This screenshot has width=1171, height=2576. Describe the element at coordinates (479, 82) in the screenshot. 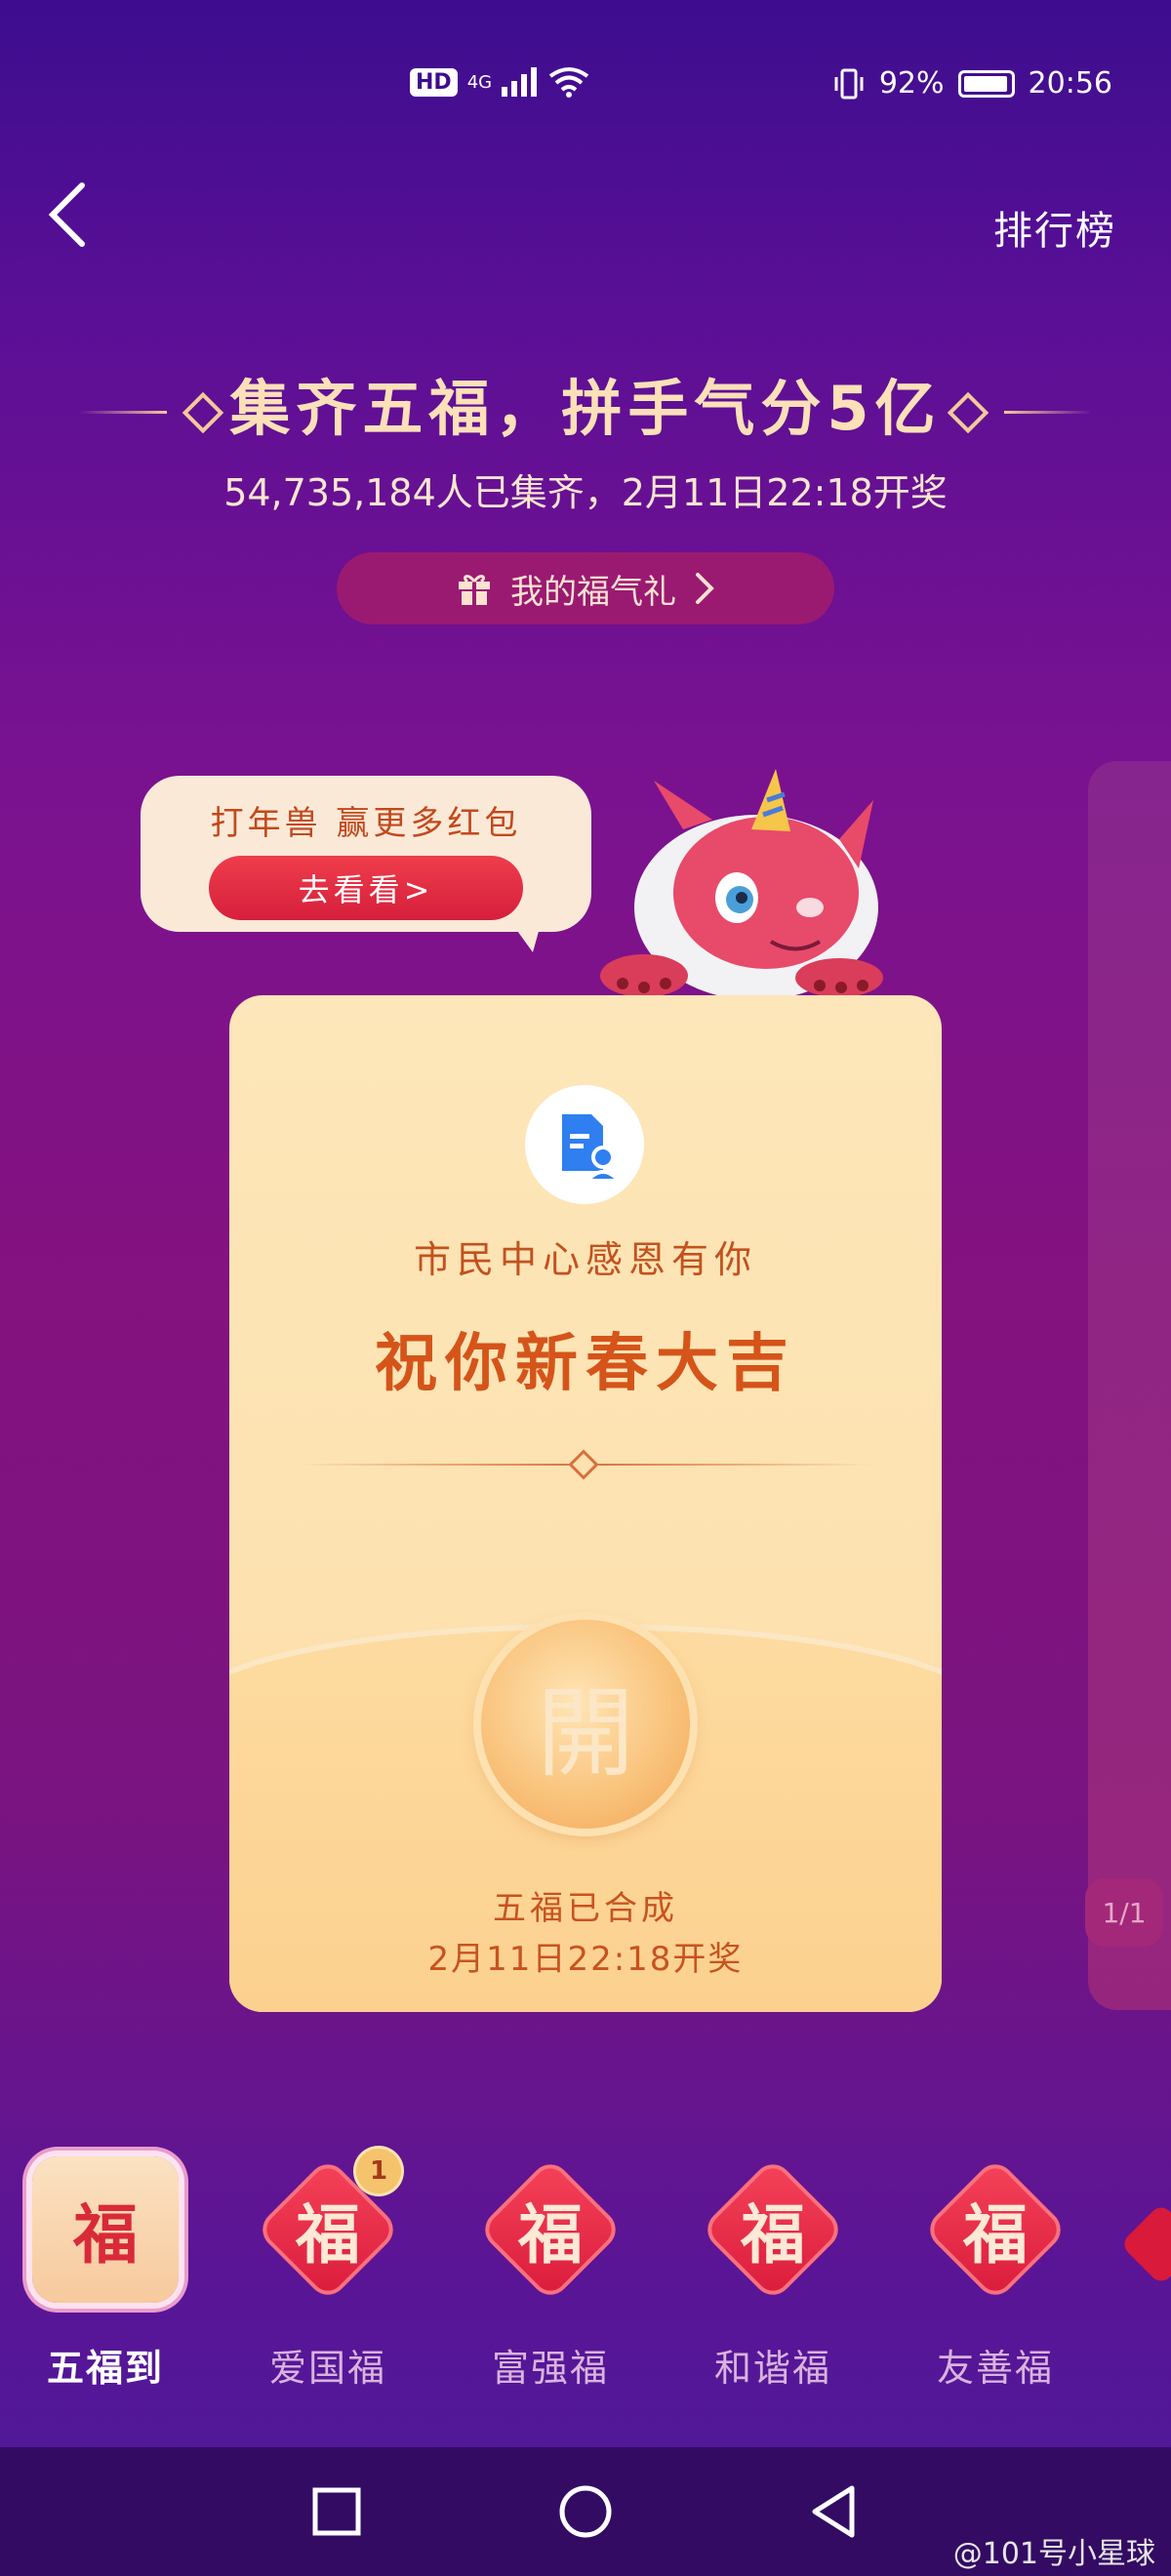

I see `signal-type: 4G` at that location.